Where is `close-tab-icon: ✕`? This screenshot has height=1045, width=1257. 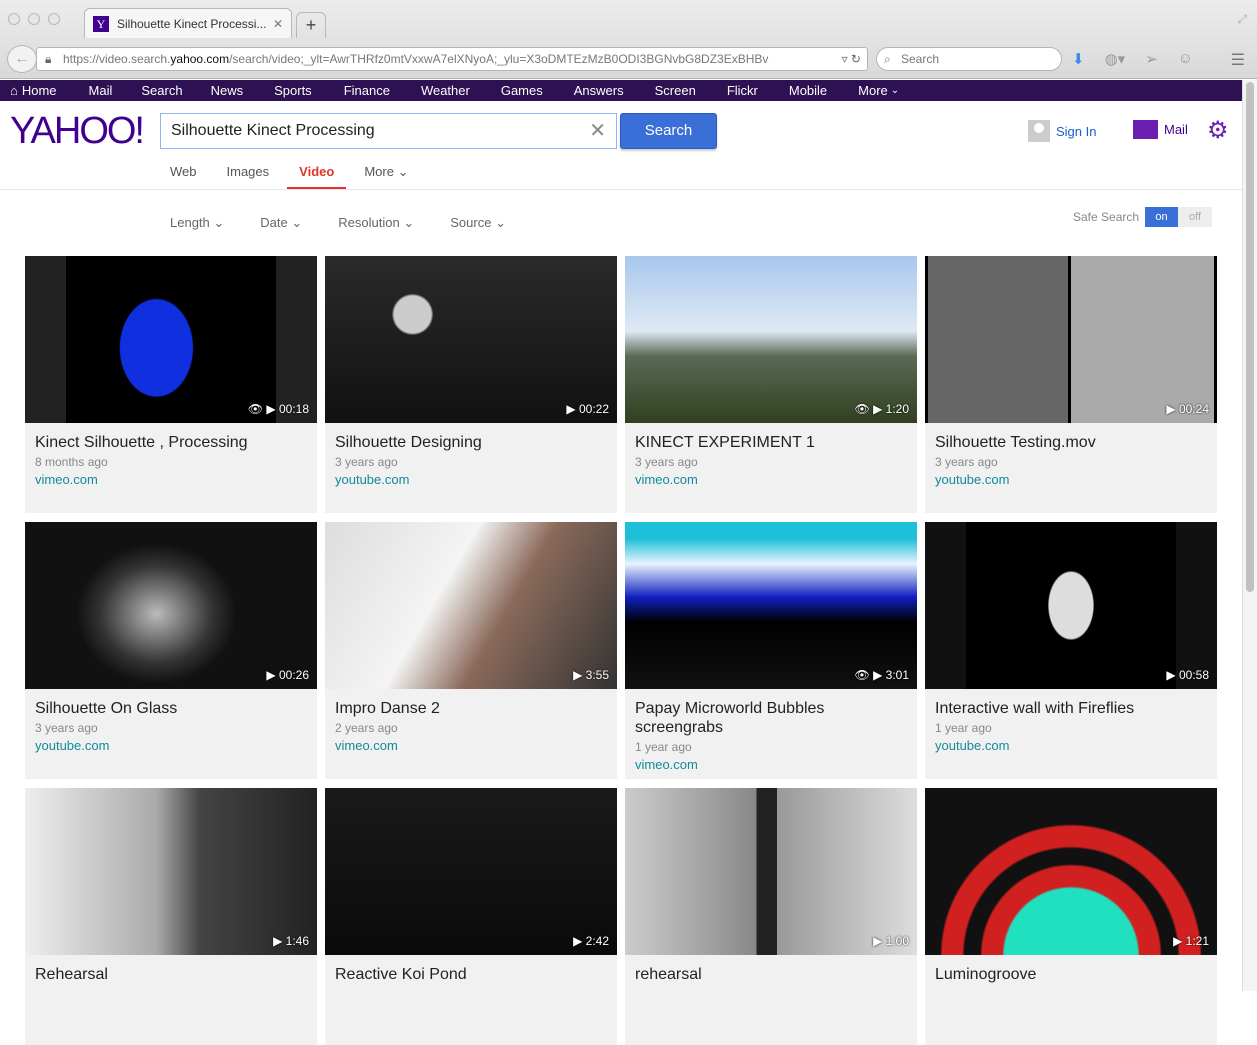 close-tab-icon: ✕ is located at coordinates (278, 24).